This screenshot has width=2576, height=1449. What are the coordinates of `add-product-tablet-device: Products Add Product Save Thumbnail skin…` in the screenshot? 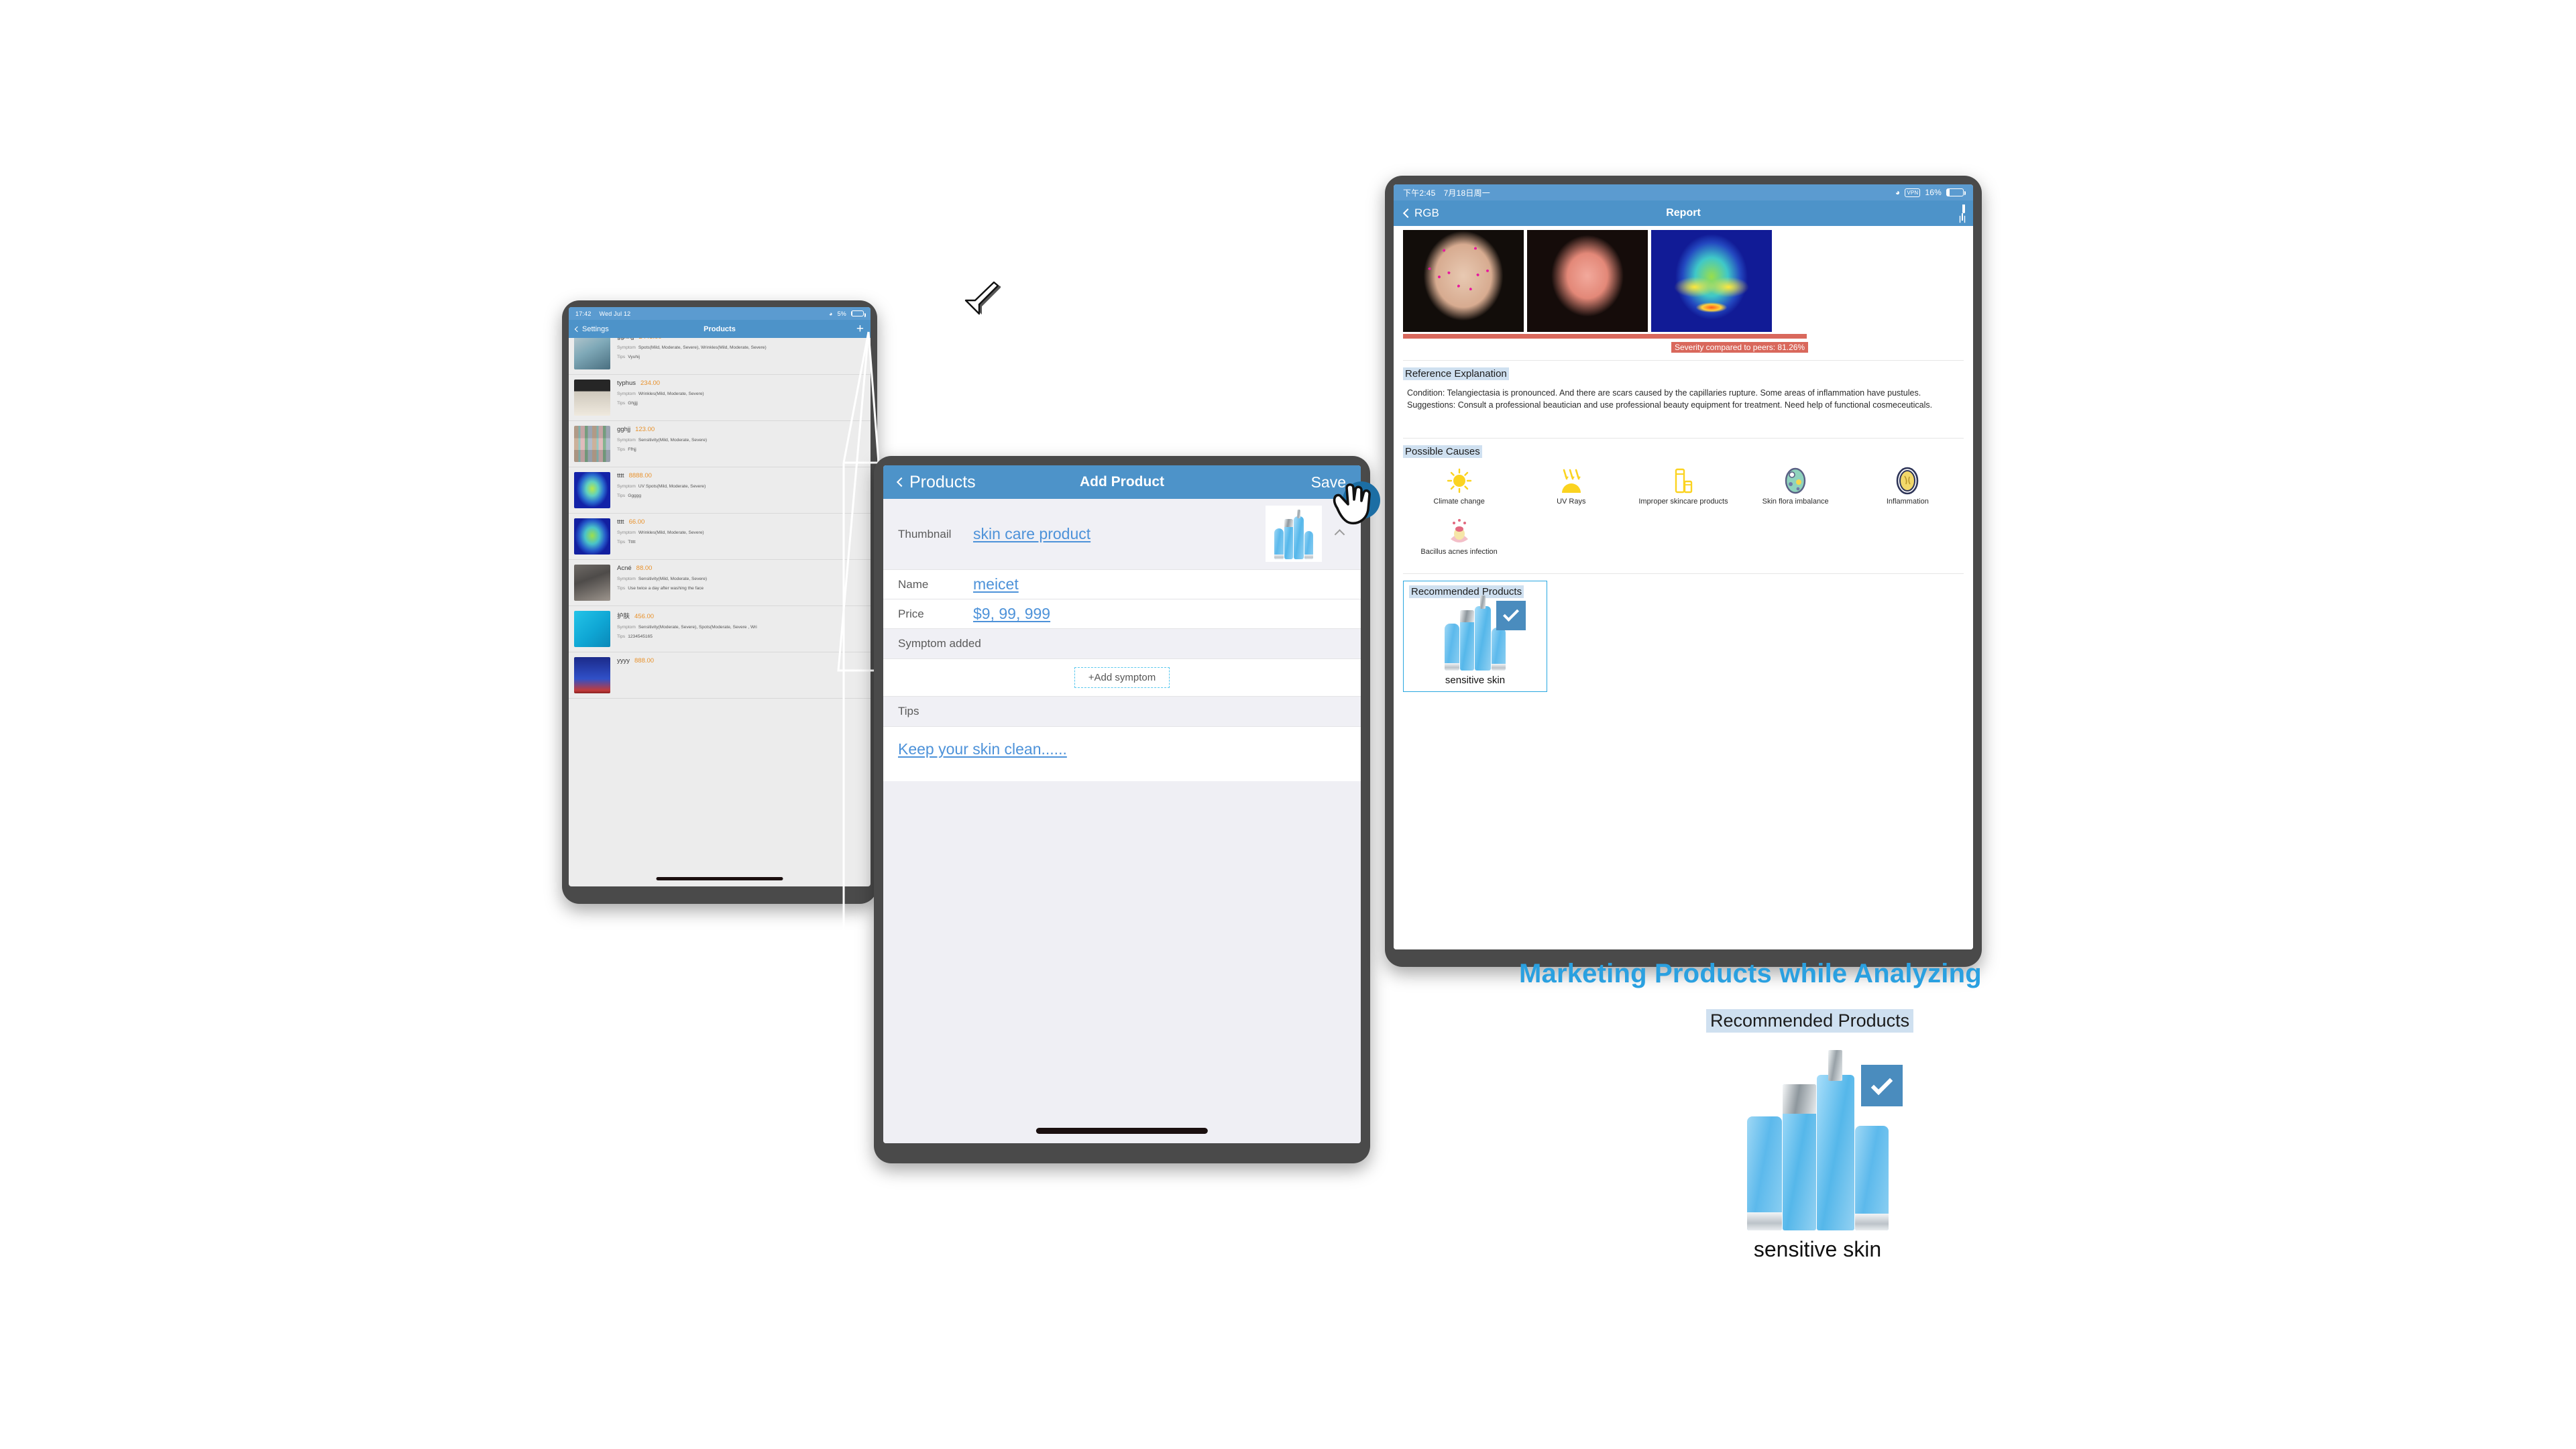 It's located at (1122, 812).